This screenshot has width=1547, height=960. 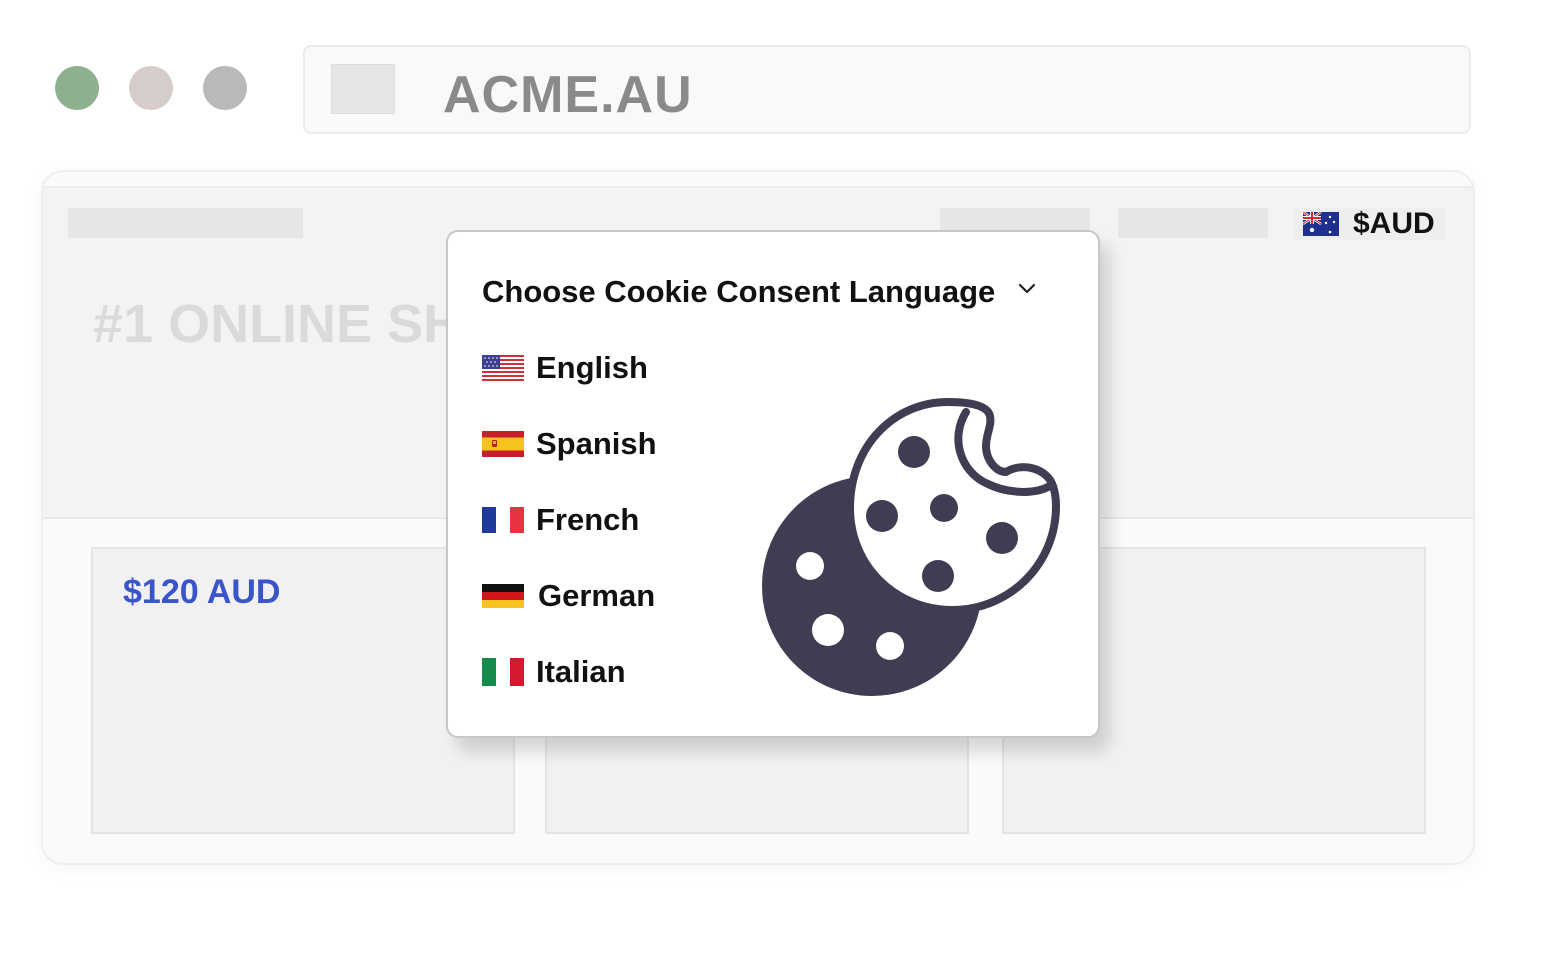 I want to click on address-text: ACME.AU, so click(x=568, y=95).